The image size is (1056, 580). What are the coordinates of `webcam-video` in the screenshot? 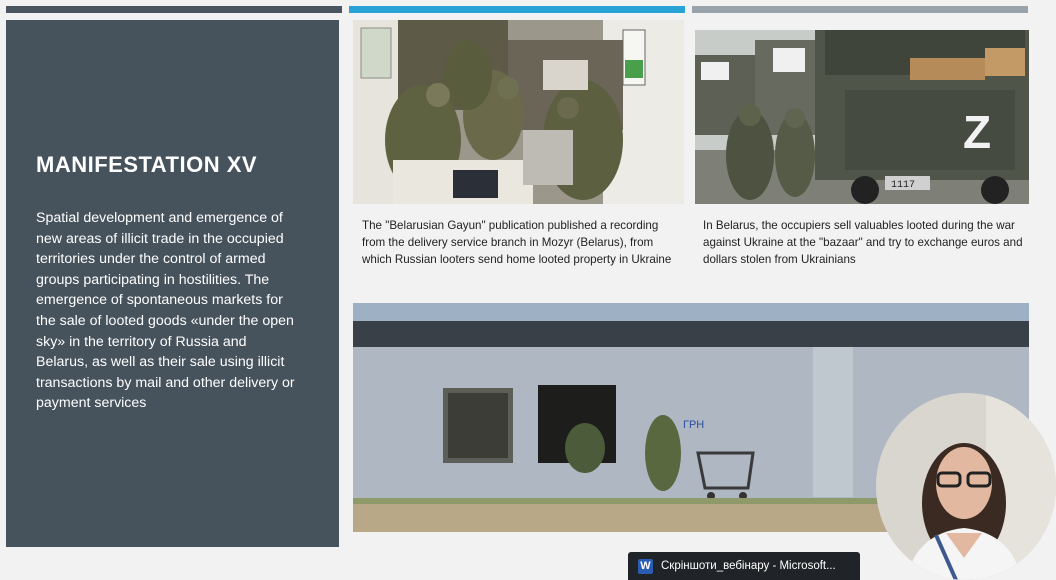 It's located at (966, 486).